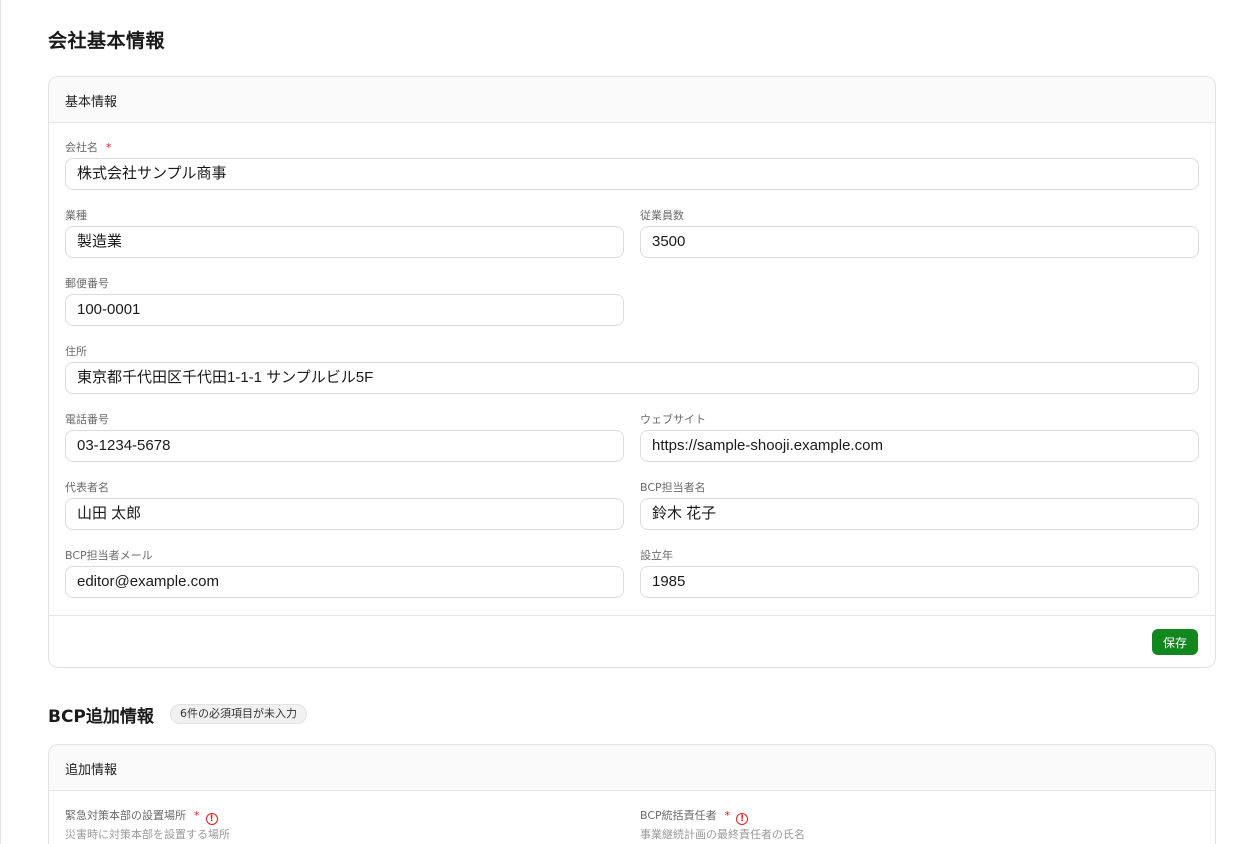  What do you see at coordinates (632, 641) in the screenshot?
I see `basic-info-footer: 保存` at bounding box center [632, 641].